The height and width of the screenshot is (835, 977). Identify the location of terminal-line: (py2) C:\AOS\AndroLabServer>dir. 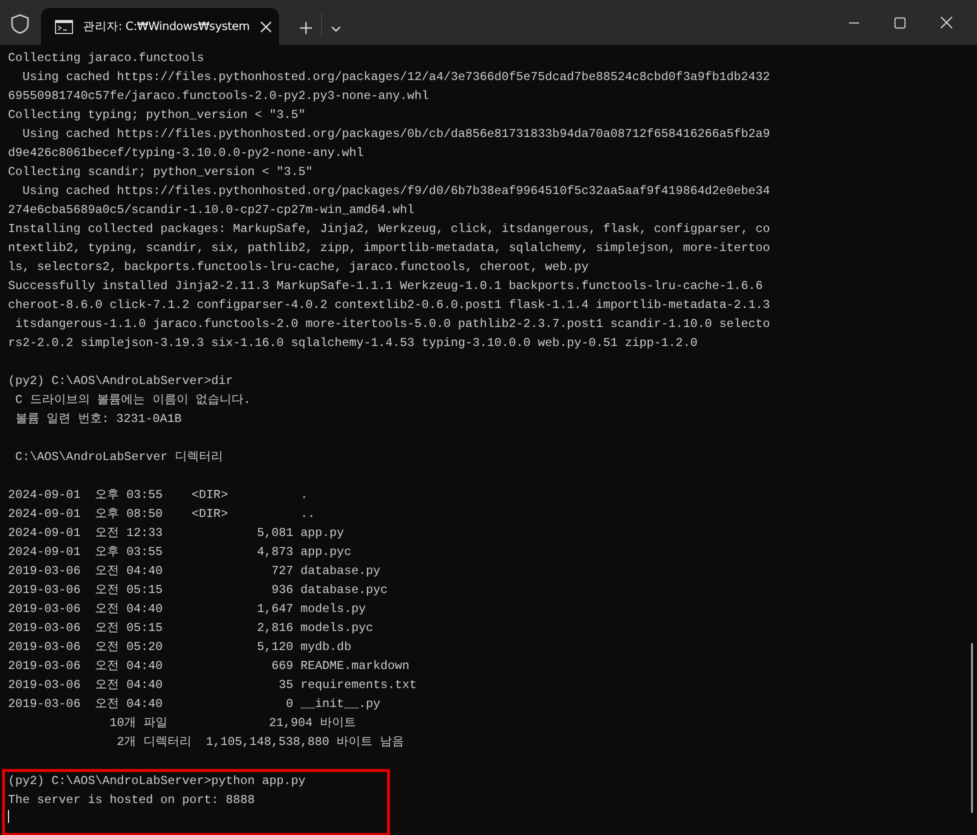
(121, 381).